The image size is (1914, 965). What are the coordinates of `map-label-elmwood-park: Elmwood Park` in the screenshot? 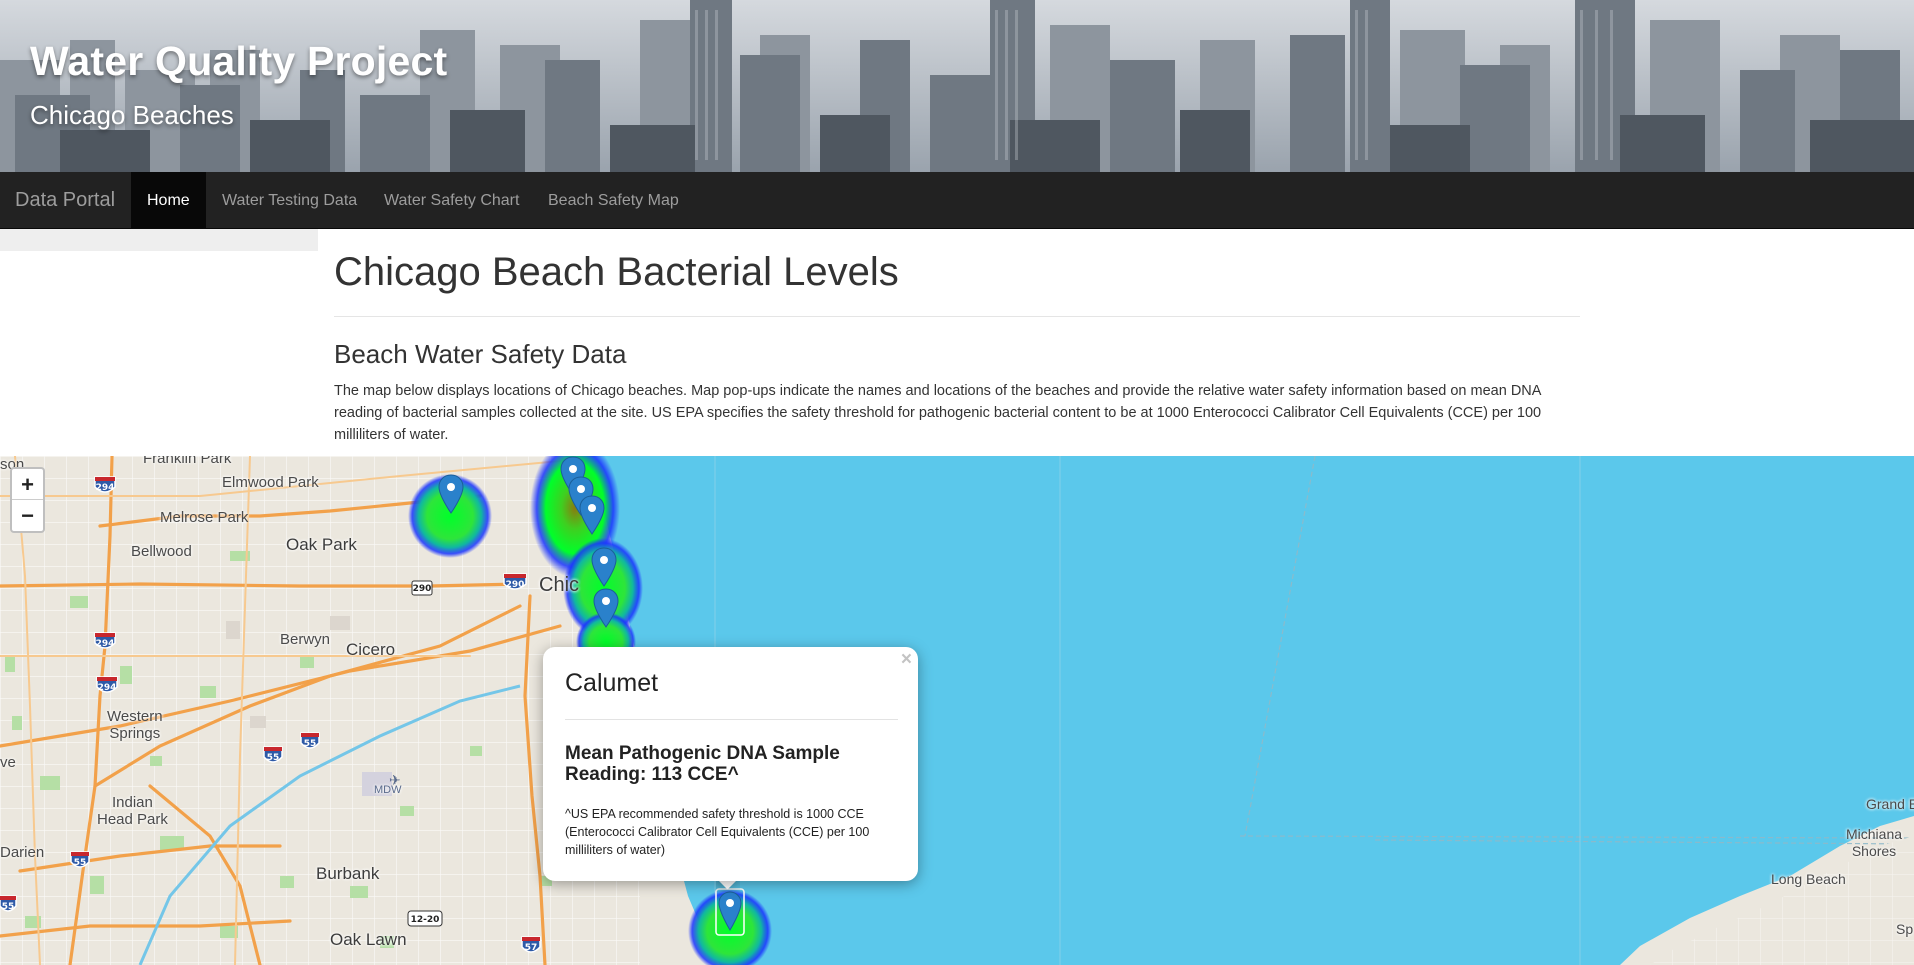 It's located at (270, 482).